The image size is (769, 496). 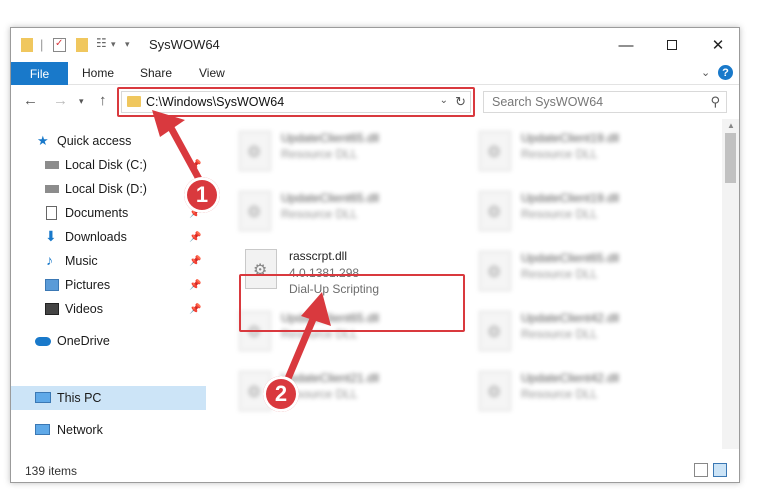 What do you see at coordinates (108, 261) in the screenshot?
I see `sidebar-item-music: ♪ Music 📌` at bounding box center [108, 261].